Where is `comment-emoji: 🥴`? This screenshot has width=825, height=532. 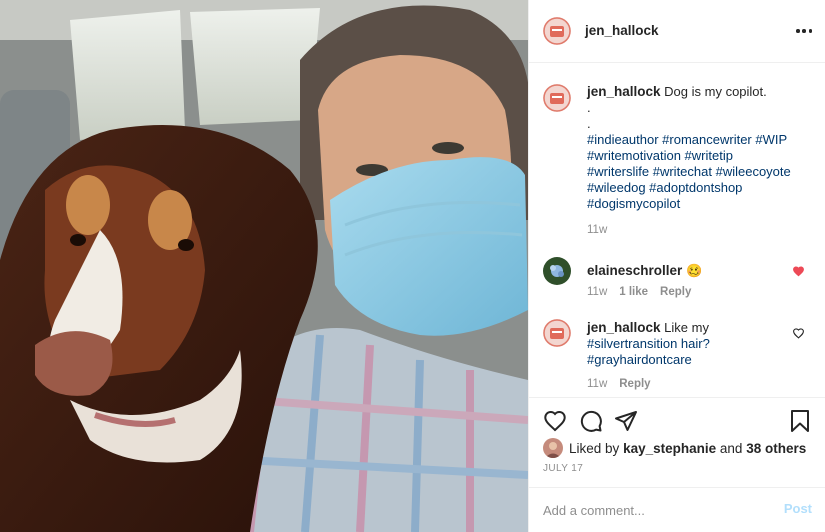 comment-emoji: 🥴 is located at coordinates (694, 270).